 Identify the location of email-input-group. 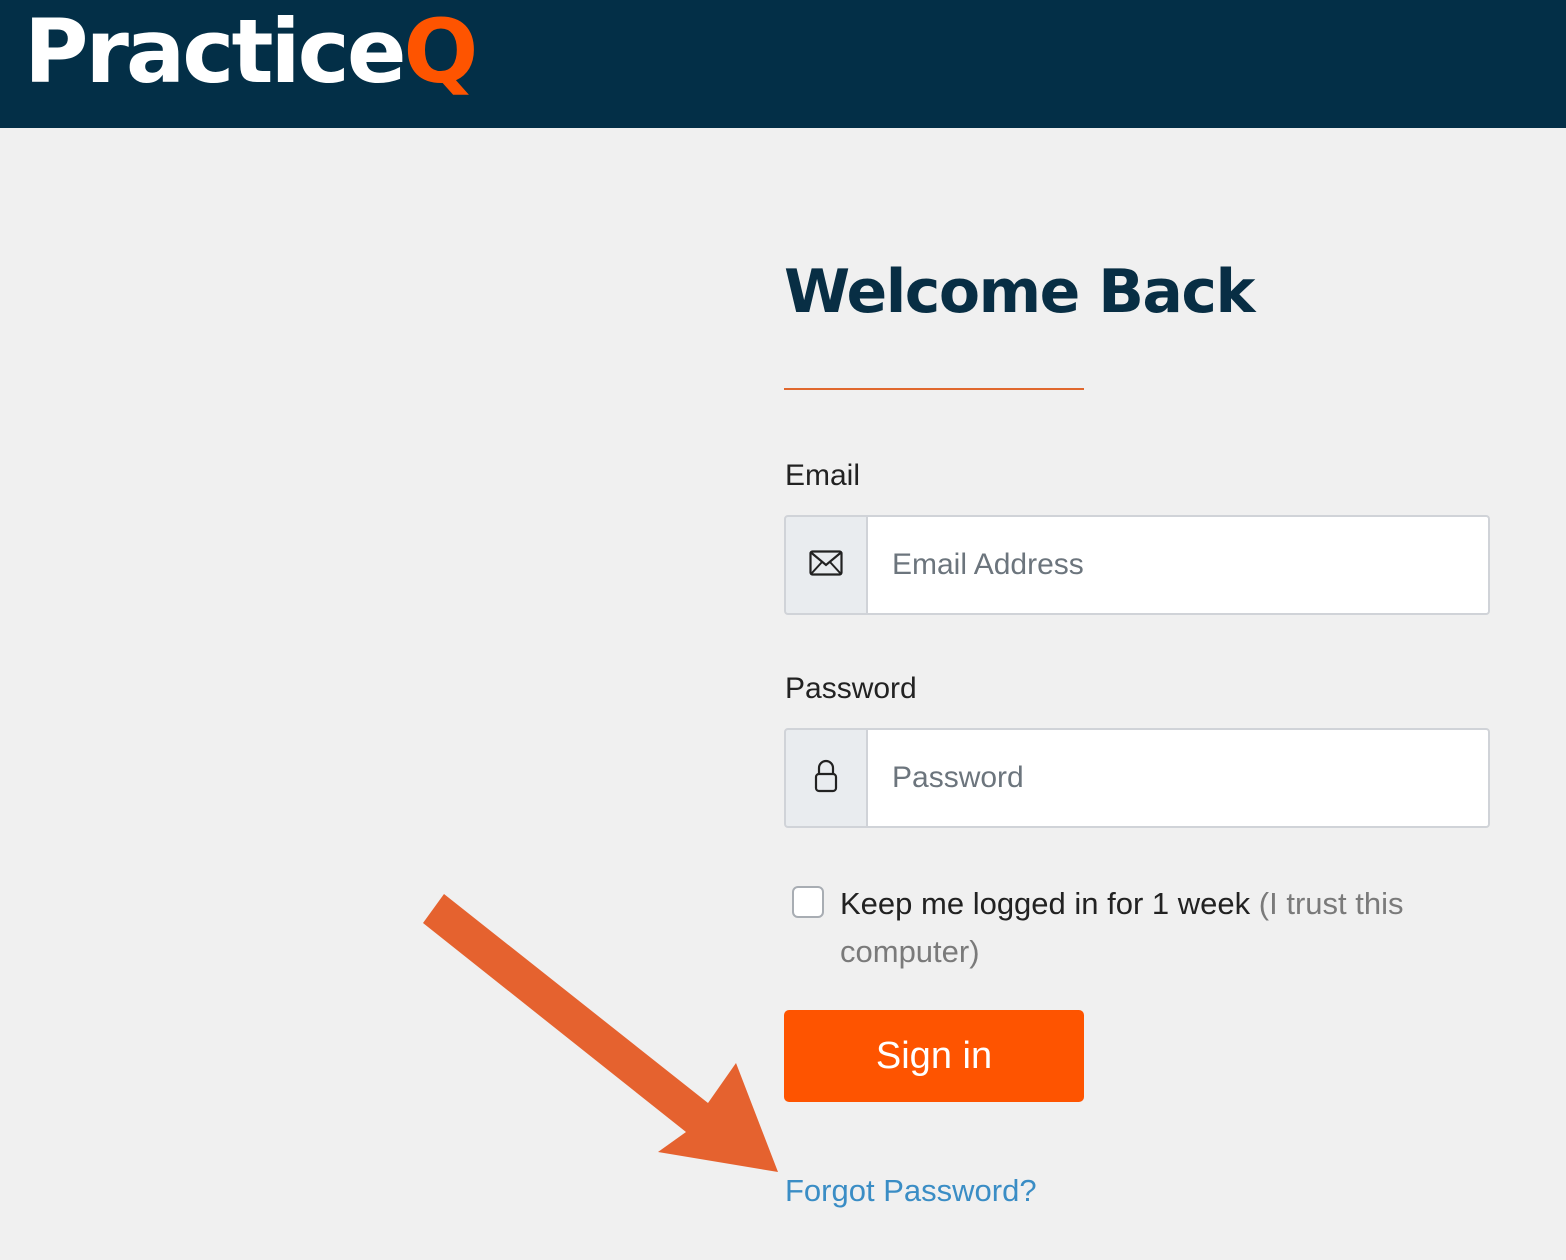
(1140, 565).